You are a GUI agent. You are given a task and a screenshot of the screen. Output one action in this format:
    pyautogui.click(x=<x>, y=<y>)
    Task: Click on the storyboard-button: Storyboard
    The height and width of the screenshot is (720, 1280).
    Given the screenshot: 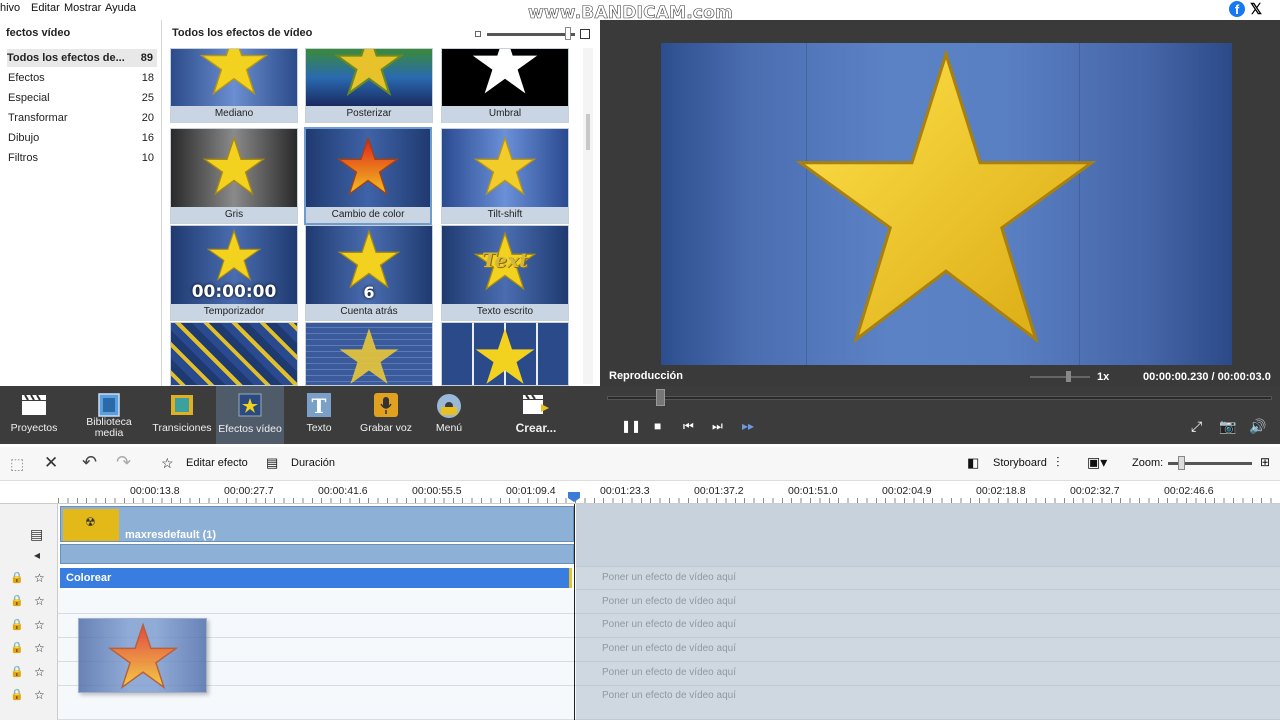 What is the action you would take?
    pyautogui.click(x=1020, y=463)
    